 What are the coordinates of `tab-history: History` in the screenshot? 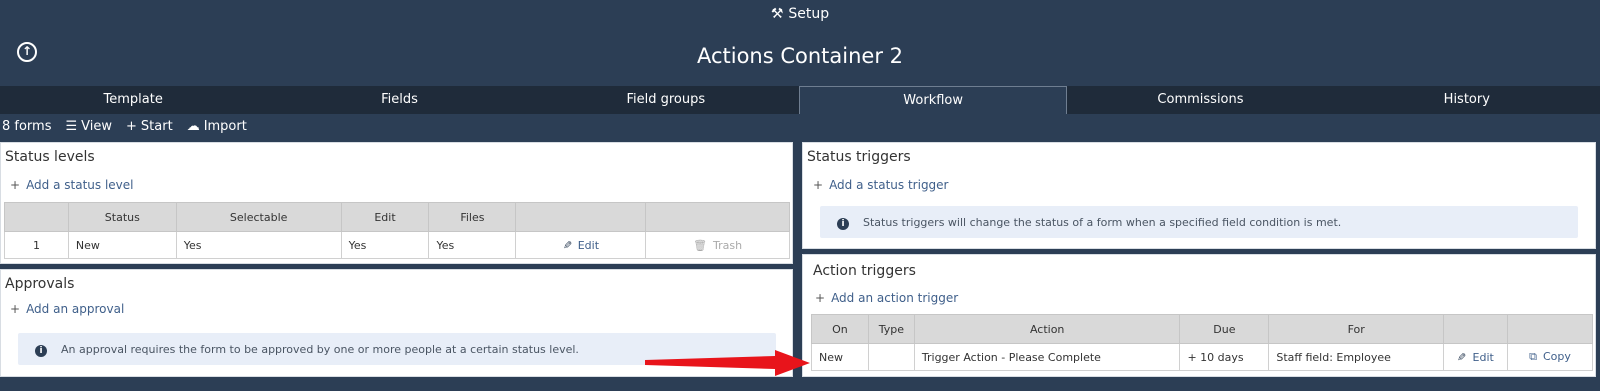 It's located at (1467, 100).